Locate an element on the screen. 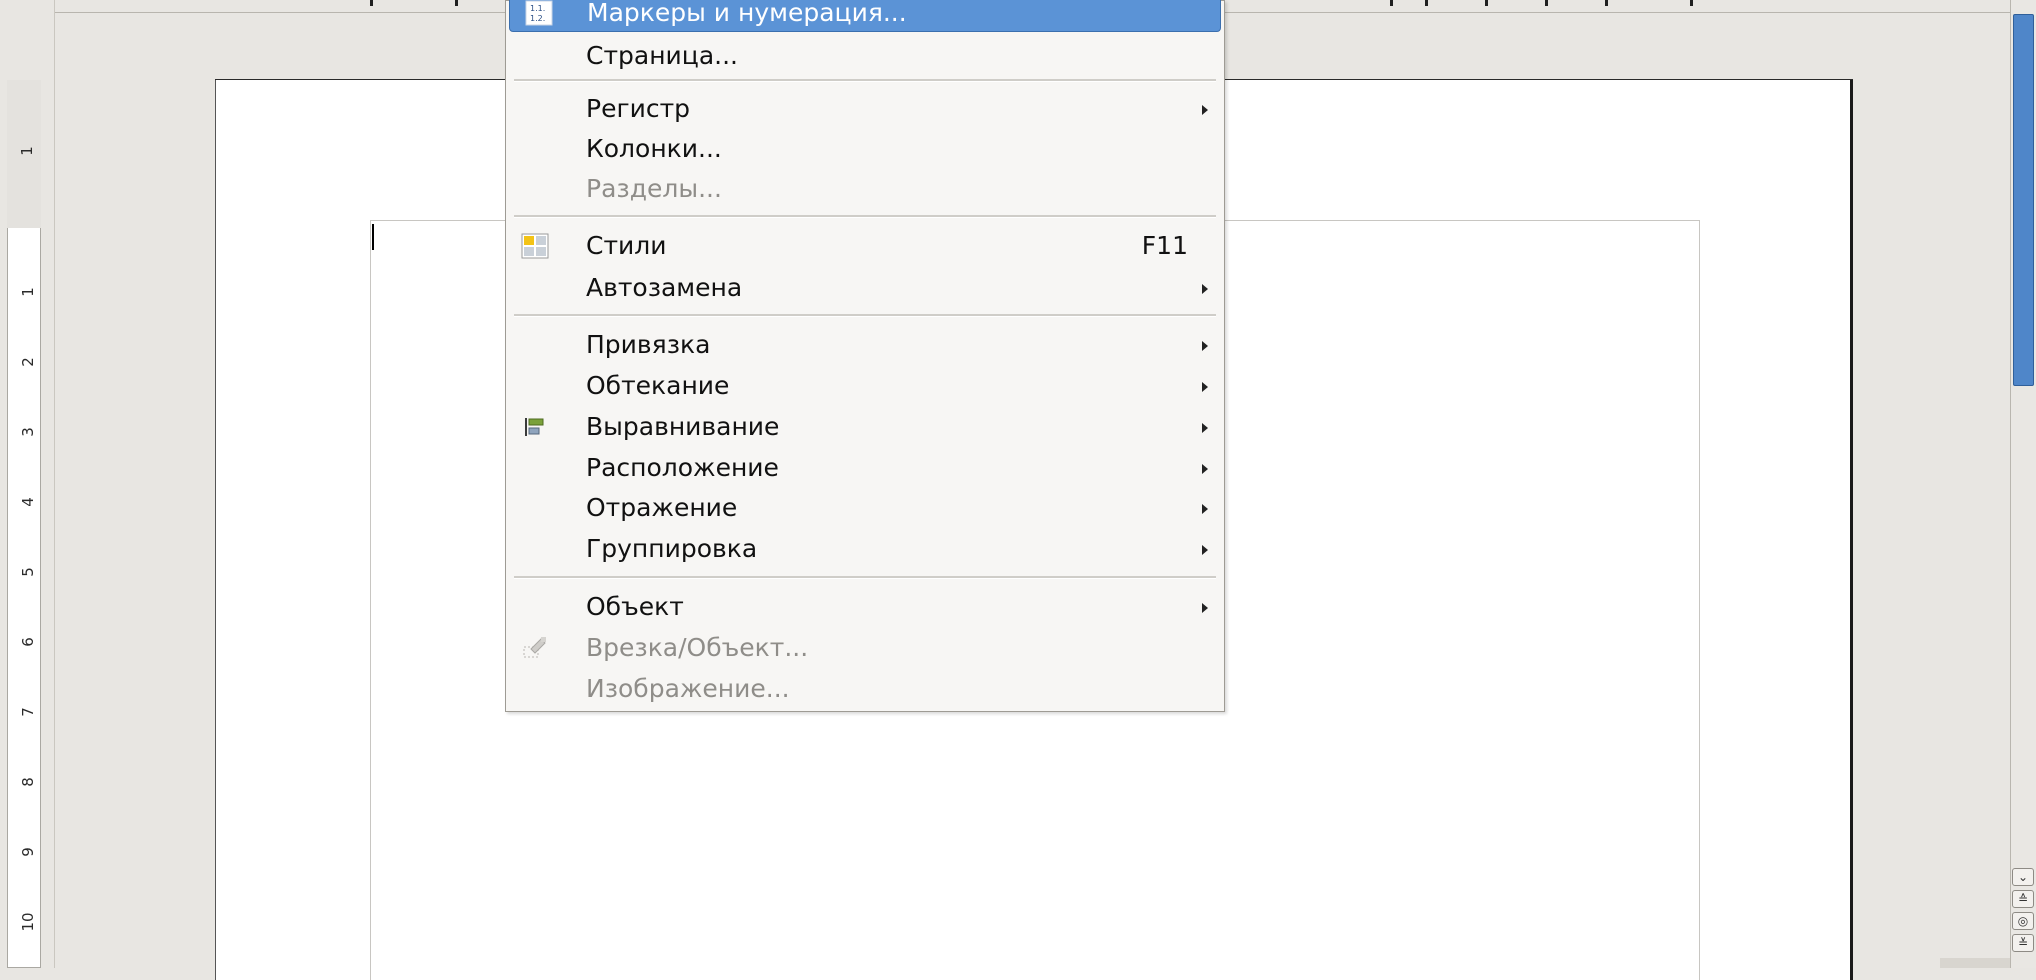  ruler-number: 3 is located at coordinates (28, 432).